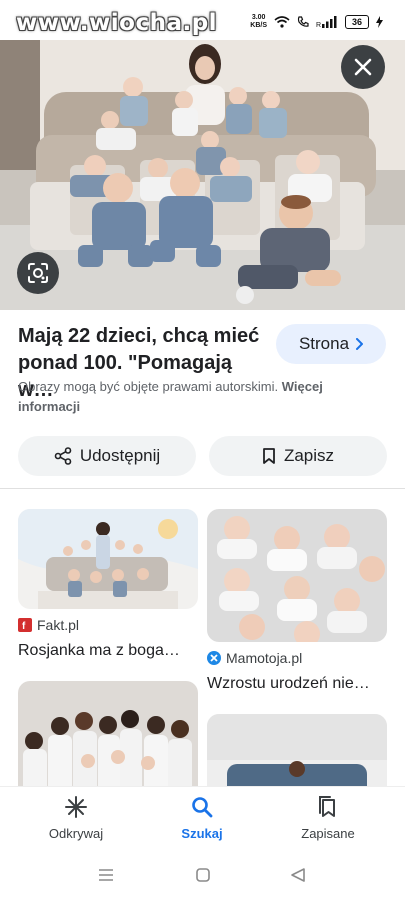 This screenshot has width=405, height=900. Describe the element at coordinates (258, 17) in the screenshot. I see `net-speed-value: 3.00` at that location.